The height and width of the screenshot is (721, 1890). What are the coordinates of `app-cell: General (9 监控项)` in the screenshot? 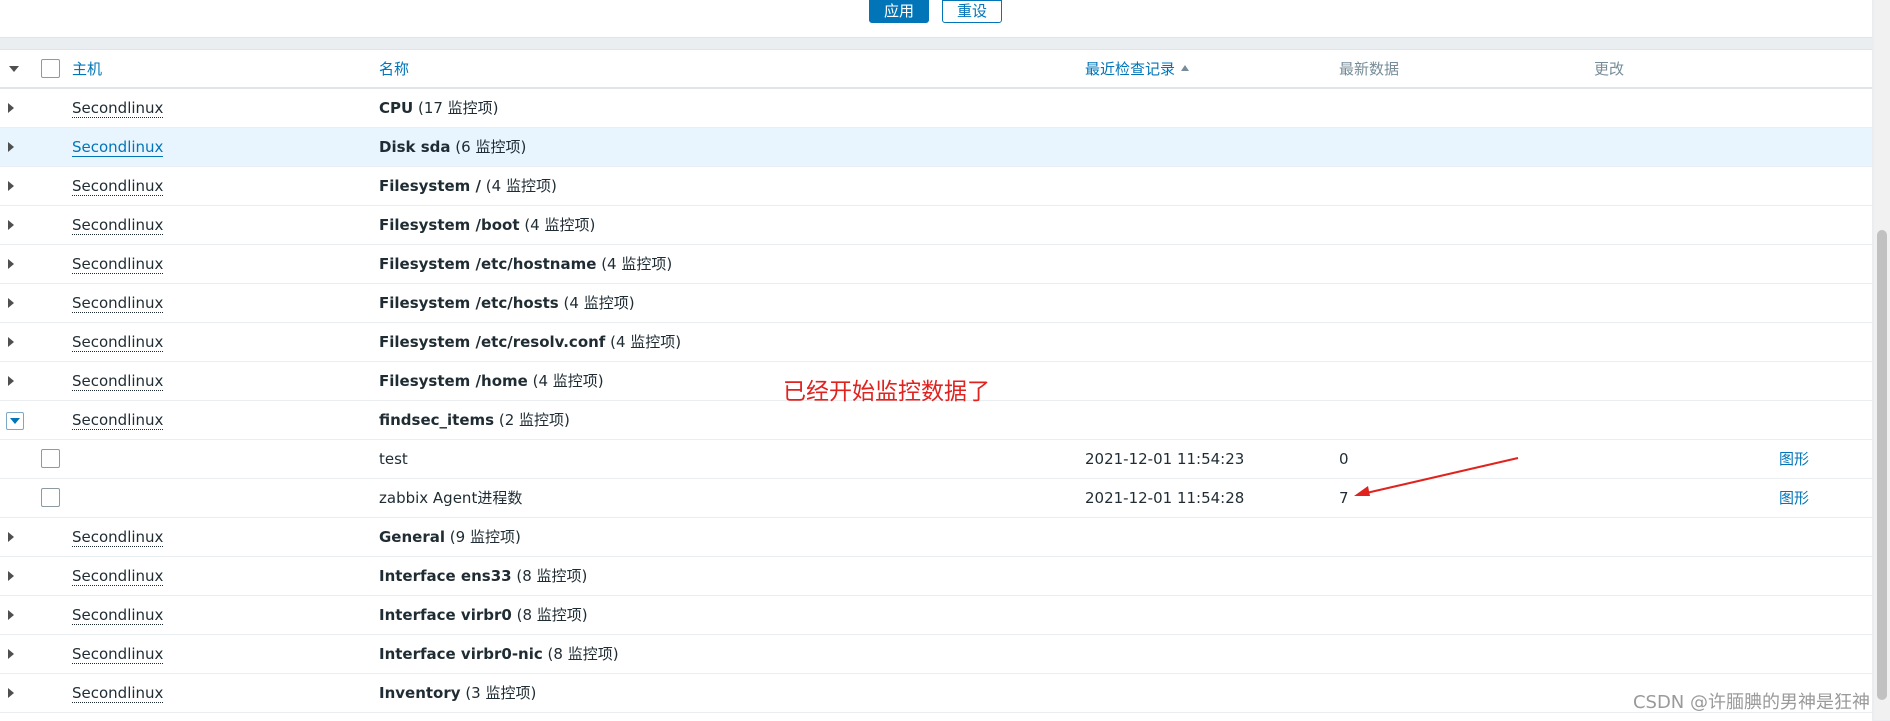 It's located at (450, 537).